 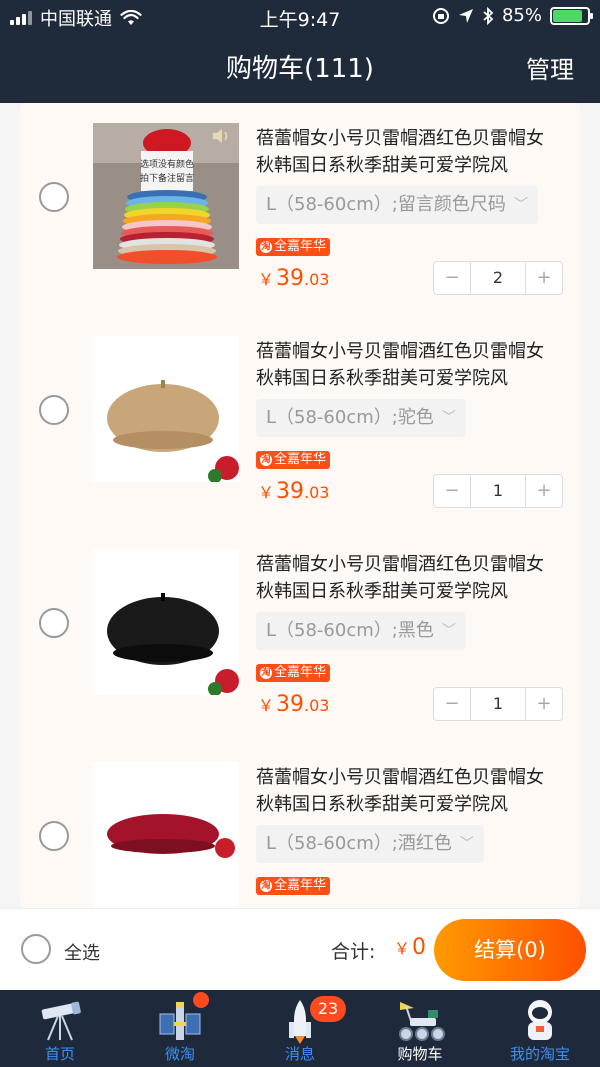 I want to click on location-icon, so click(x=465, y=15).